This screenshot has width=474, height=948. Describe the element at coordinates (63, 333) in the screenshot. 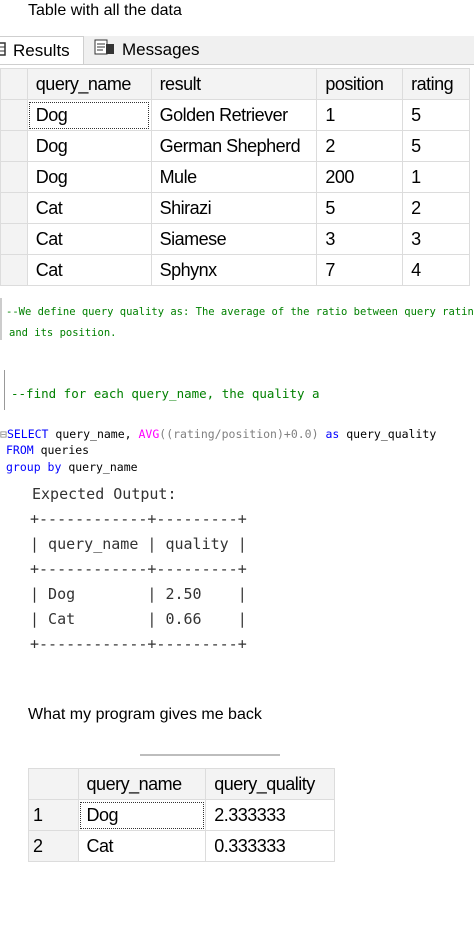

I see `comment-definition-line2: and its position.` at that location.